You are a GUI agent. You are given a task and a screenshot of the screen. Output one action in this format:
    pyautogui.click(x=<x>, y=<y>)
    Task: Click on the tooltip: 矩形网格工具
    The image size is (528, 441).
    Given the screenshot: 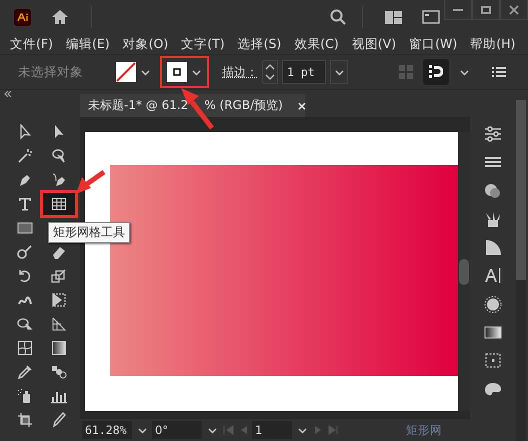 What is the action you would take?
    pyautogui.click(x=89, y=232)
    